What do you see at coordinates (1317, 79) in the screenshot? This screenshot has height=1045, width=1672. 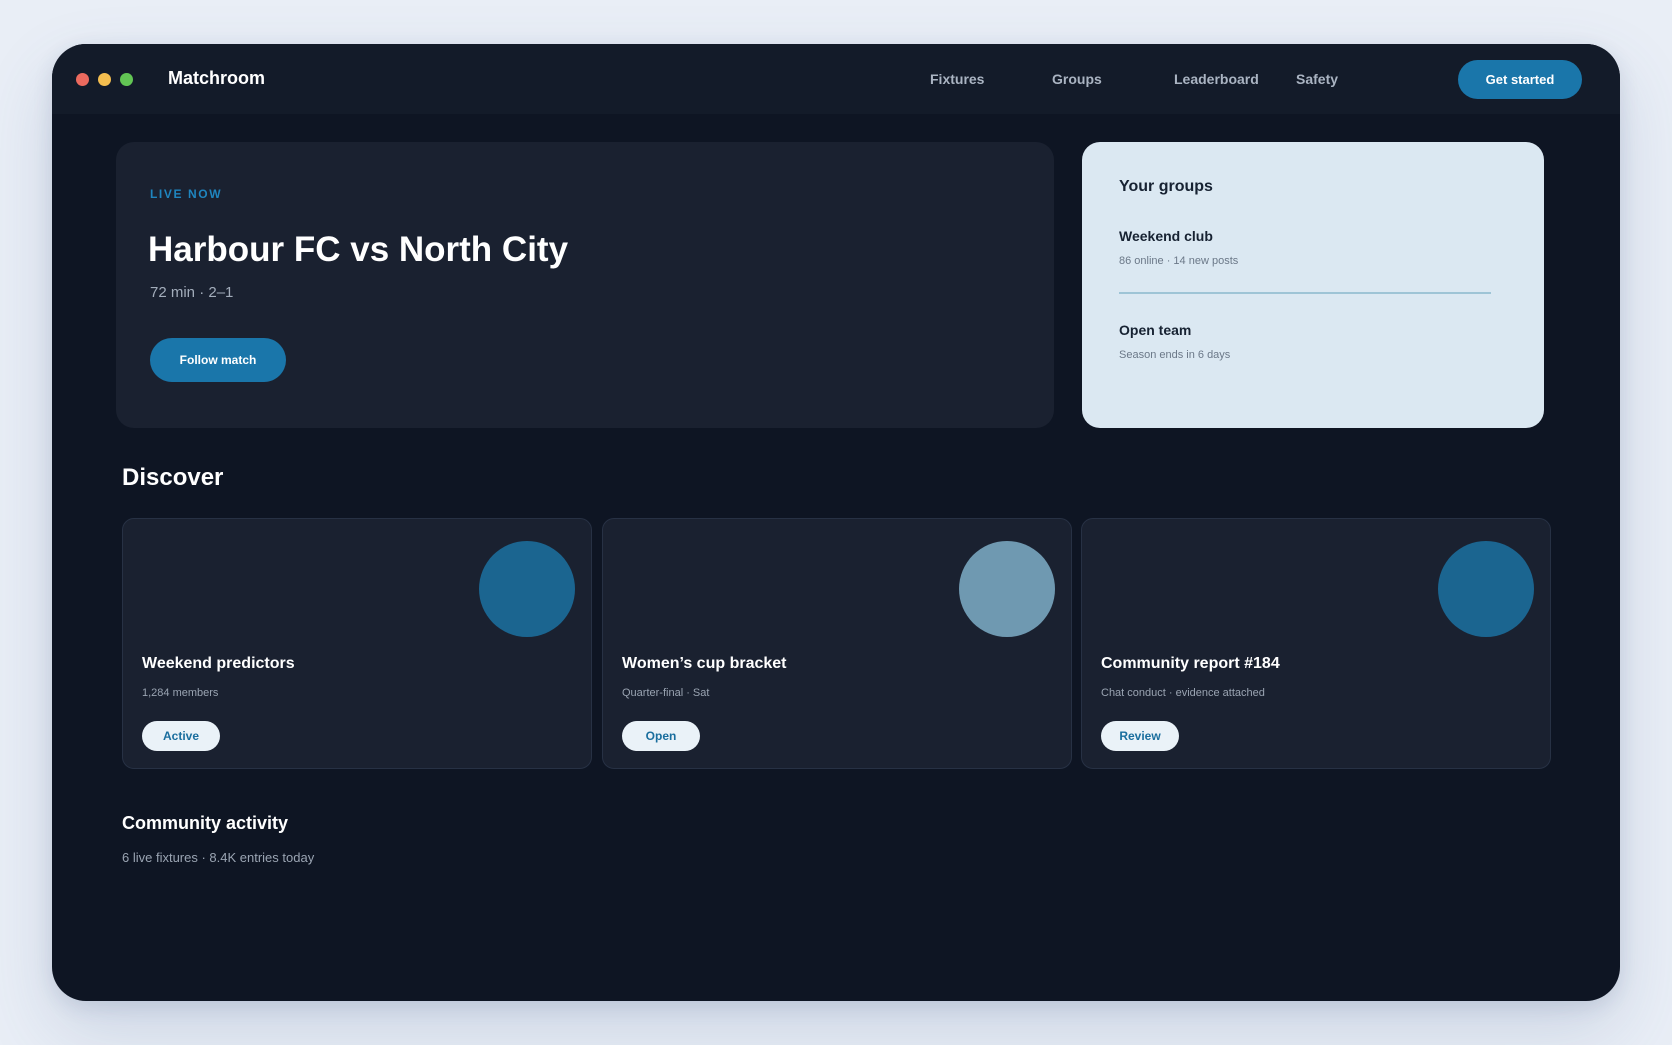 I see `nav-safety: Safety` at bounding box center [1317, 79].